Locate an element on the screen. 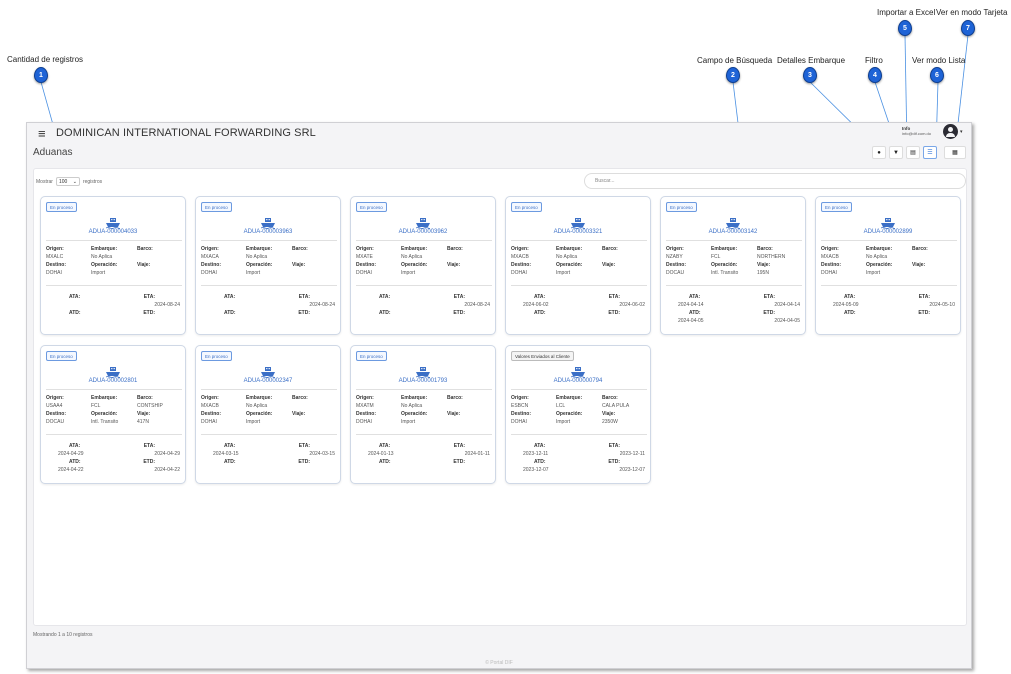 The height and width of the screenshot is (674, 1011). eta-value: 2024-08-24 is located at coordinates (477, 305).